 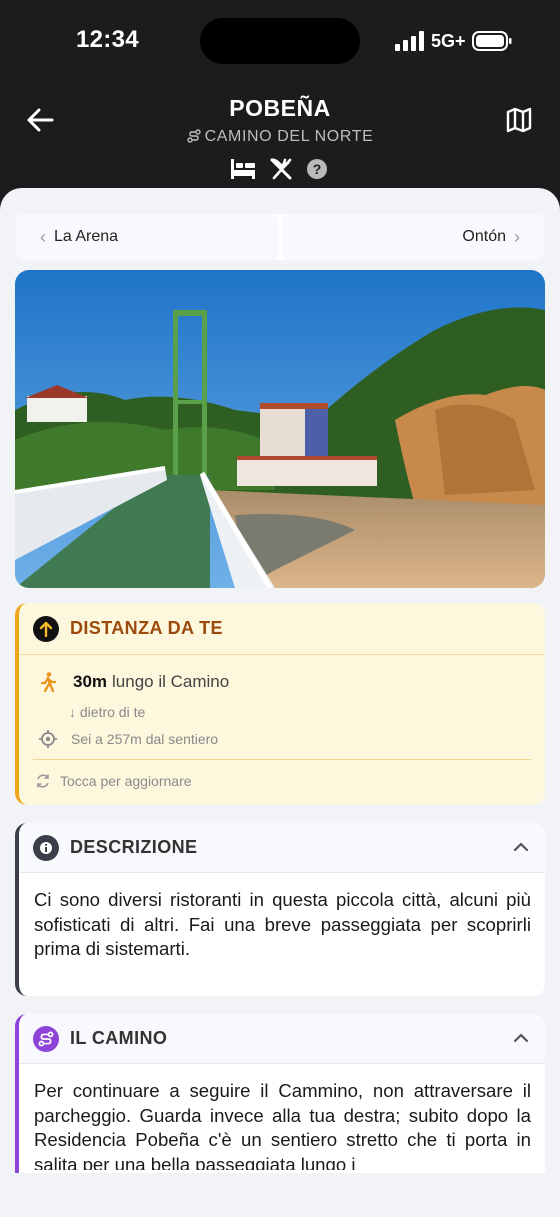 I want to click on battery-icon, so click(x=492, y=41).